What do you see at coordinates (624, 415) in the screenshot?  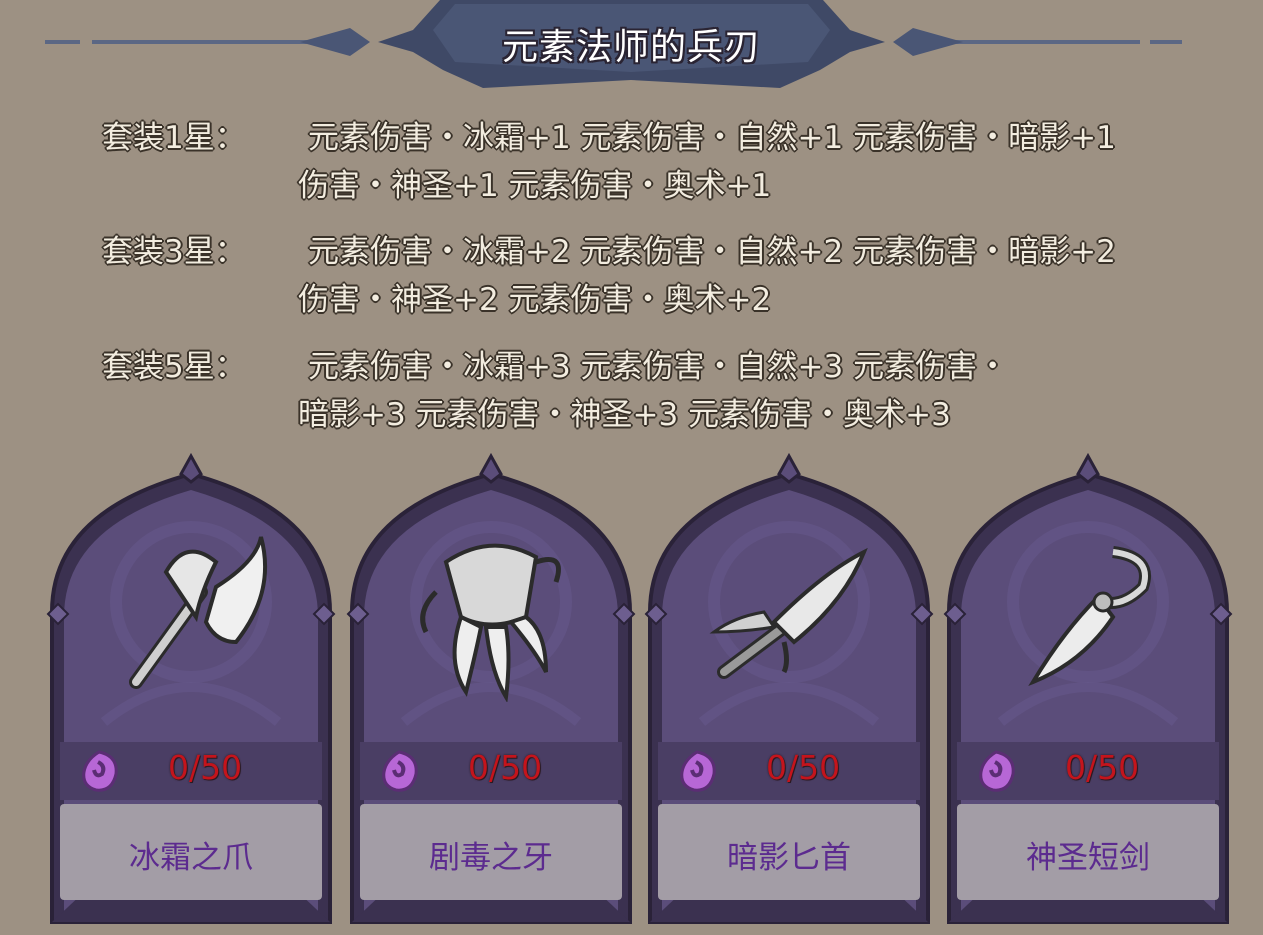 I see `set-bonus-text: 暗影+3 元素伤害・神圣+3 元素伤害・奥术+3` at bounding box center [624, 415].